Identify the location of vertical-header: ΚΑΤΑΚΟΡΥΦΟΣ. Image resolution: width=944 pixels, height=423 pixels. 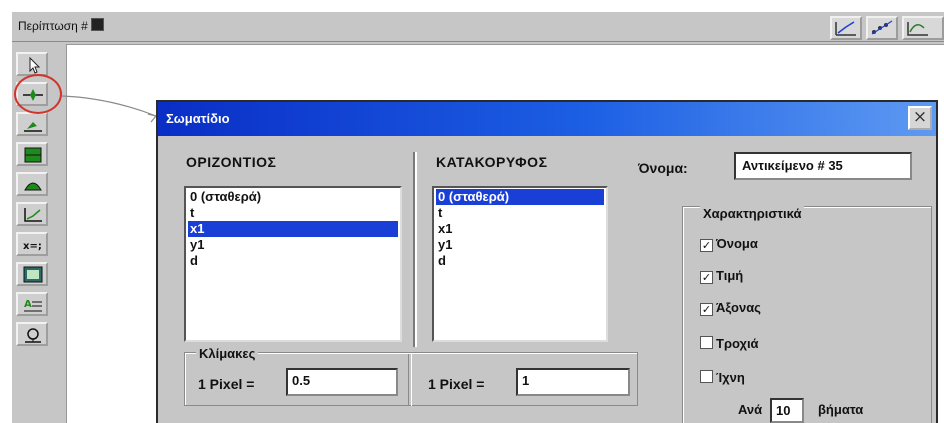
(492, 162).